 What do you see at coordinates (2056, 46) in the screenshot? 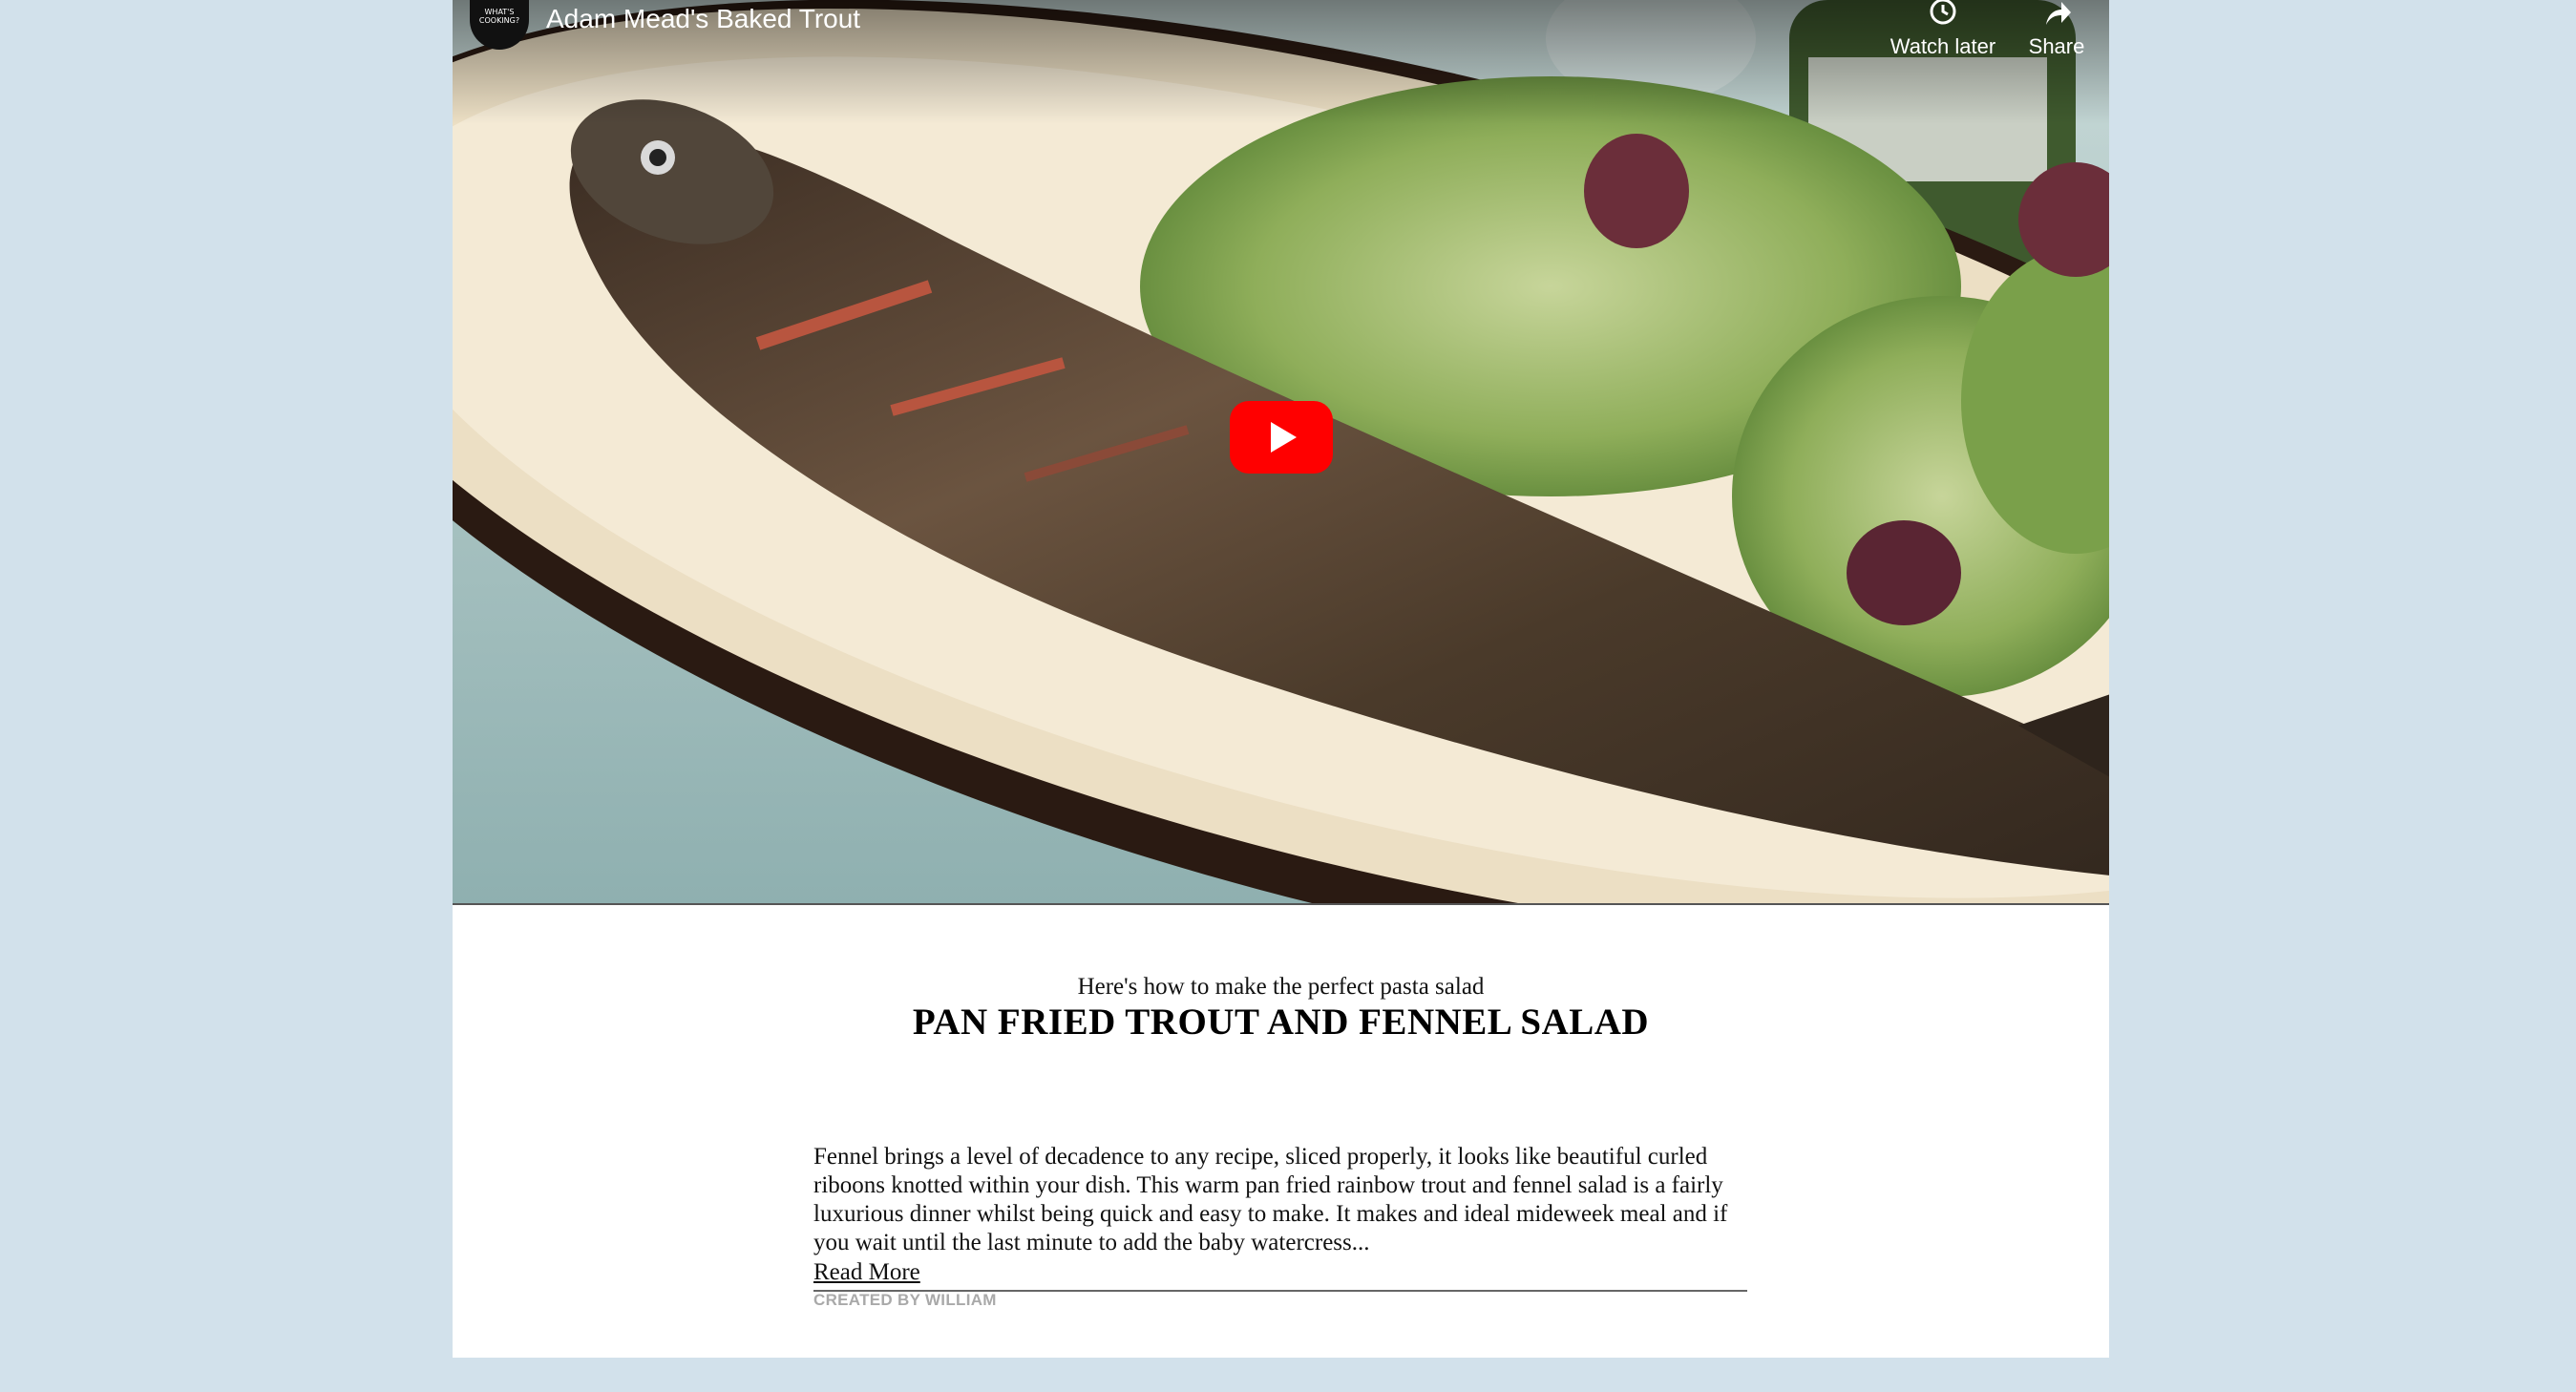
I see `share-label: Share` at bounding box center [2056, 46].